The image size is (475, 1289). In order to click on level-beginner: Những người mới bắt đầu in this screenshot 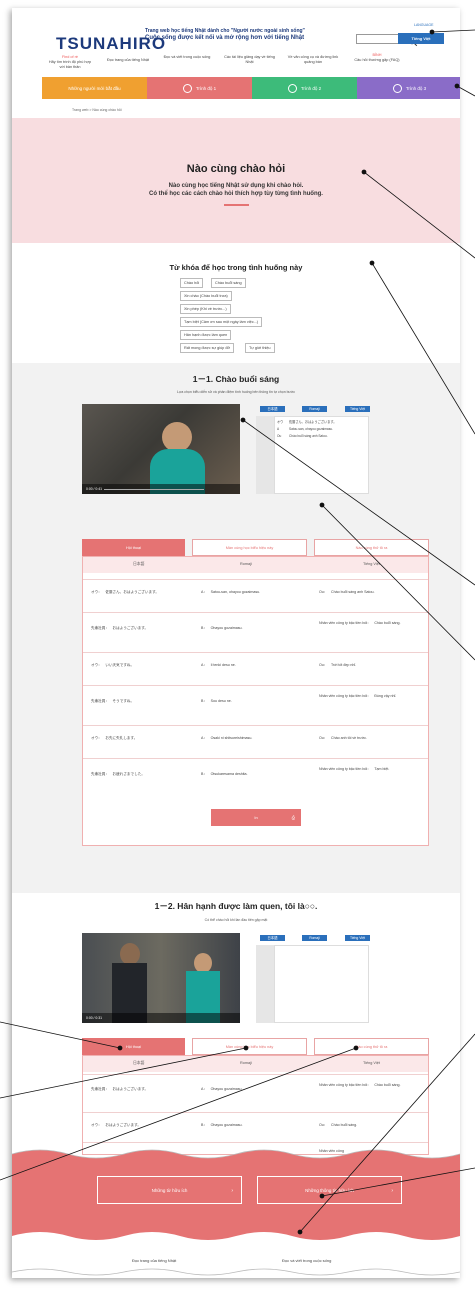, I will do `click(94, 88)`.